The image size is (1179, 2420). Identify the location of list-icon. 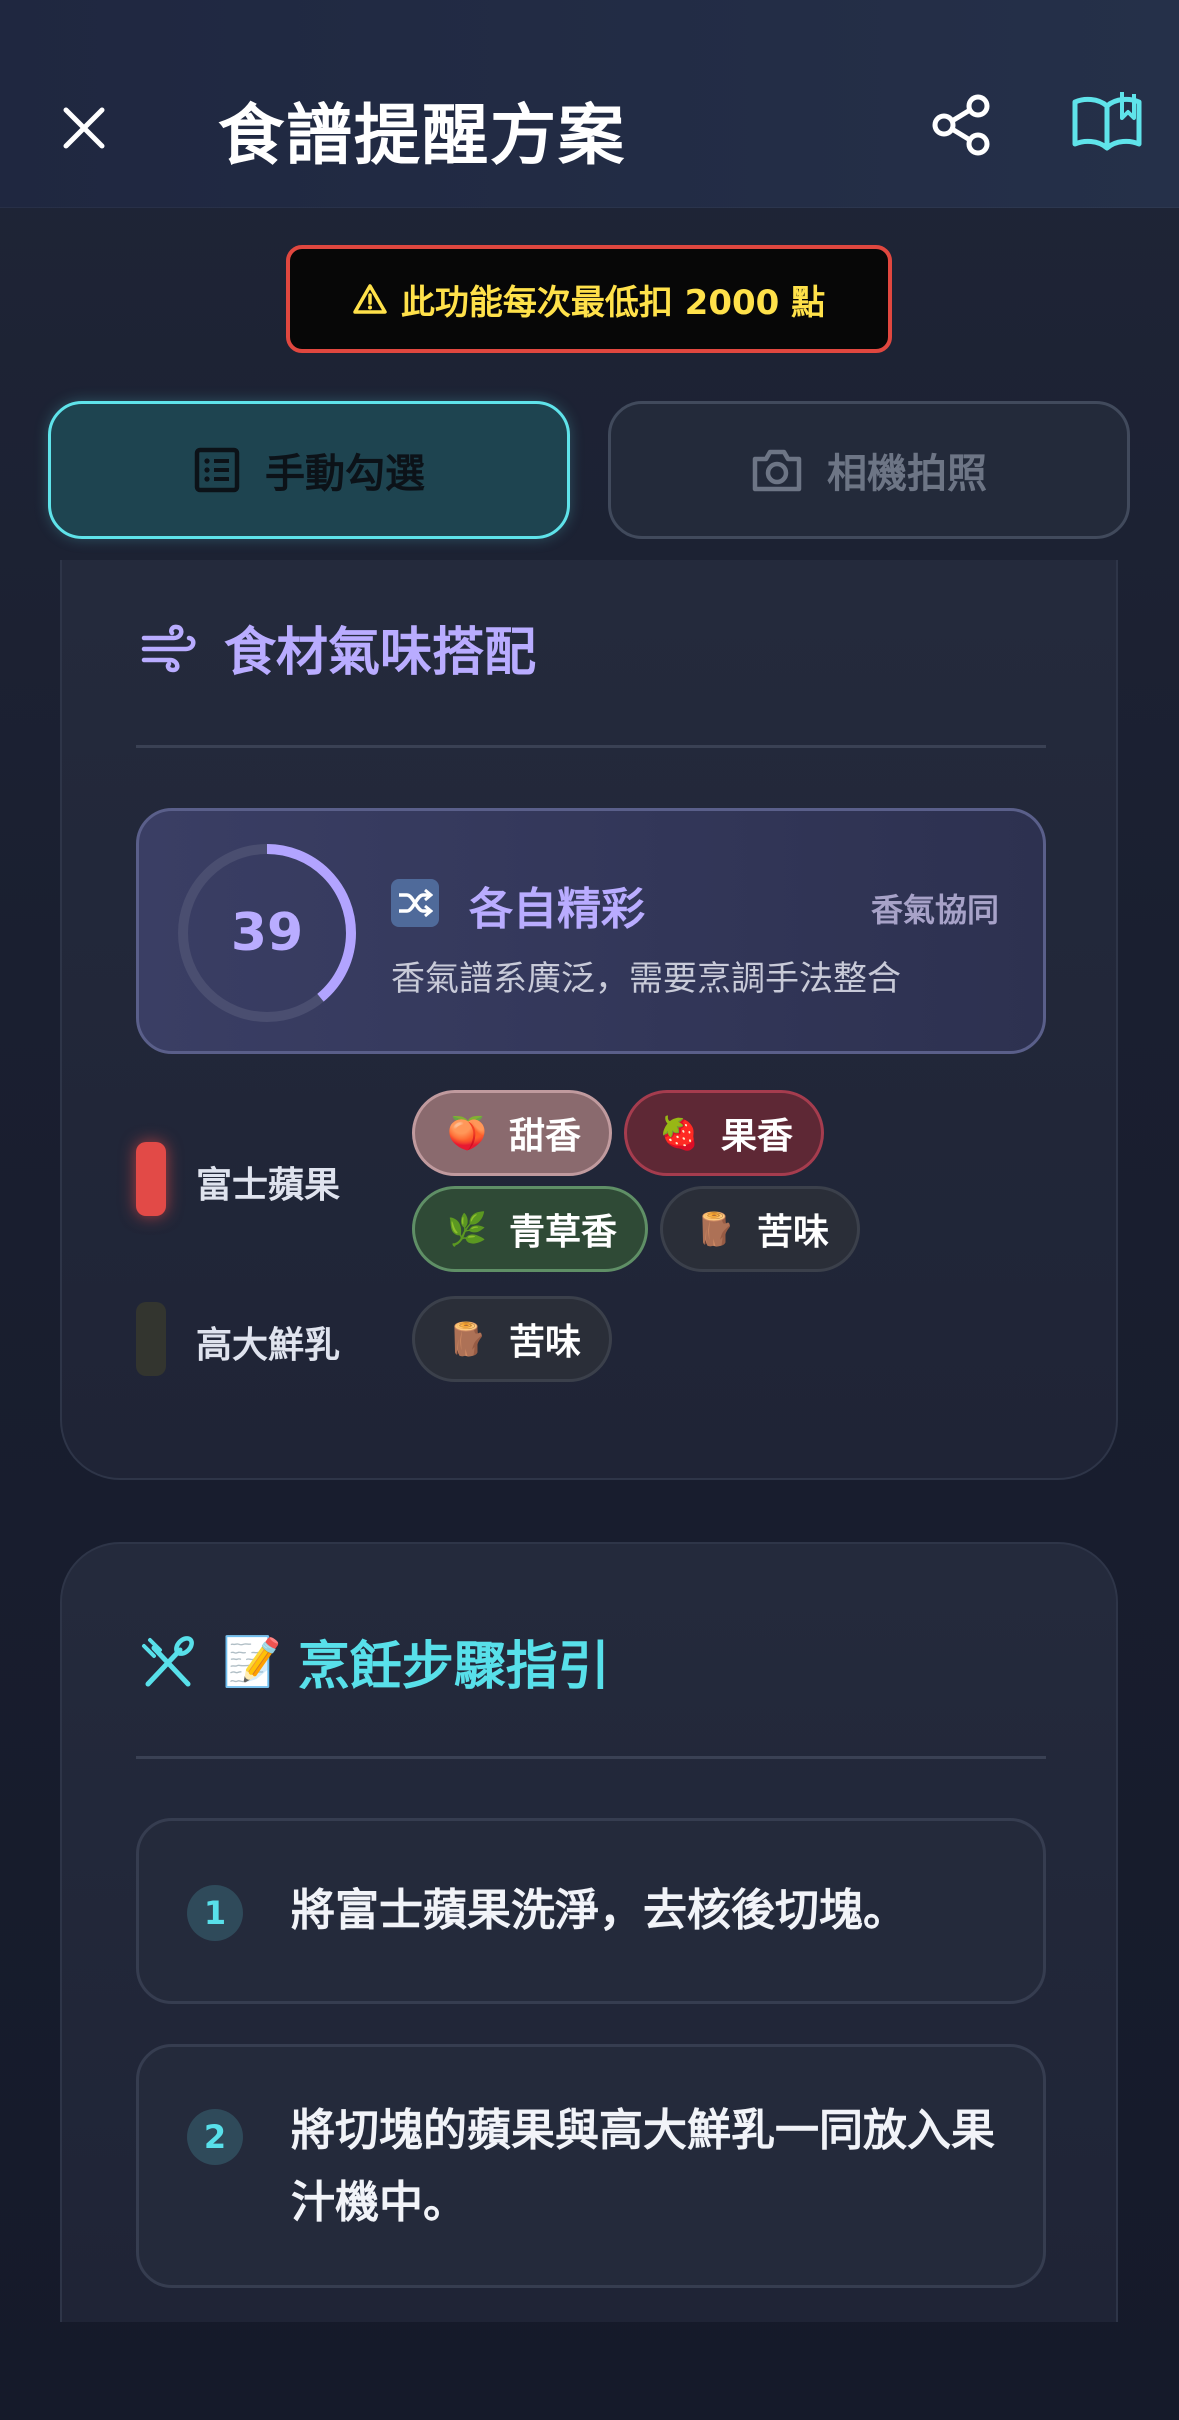
(217, 470).